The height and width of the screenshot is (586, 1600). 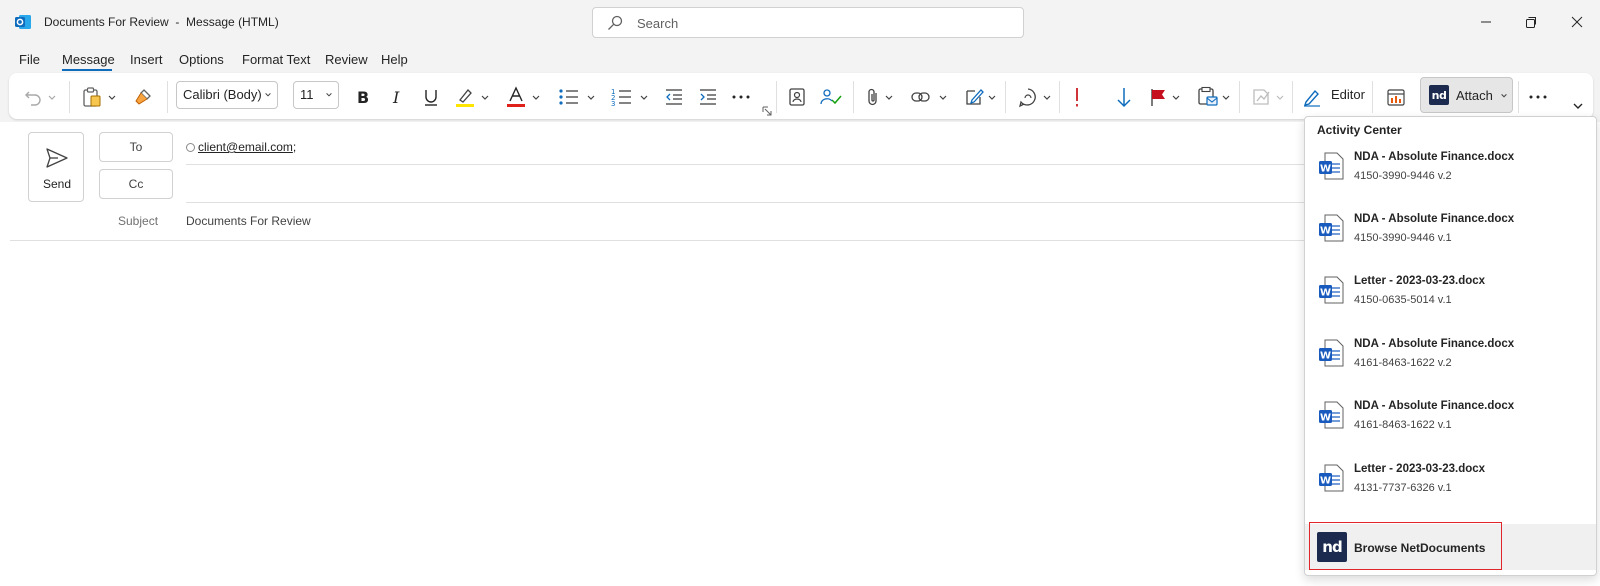 What do you see at coordinates (879, 97) in the screenshot?
I see `attach-file-button` at bounding box center [879, 97].